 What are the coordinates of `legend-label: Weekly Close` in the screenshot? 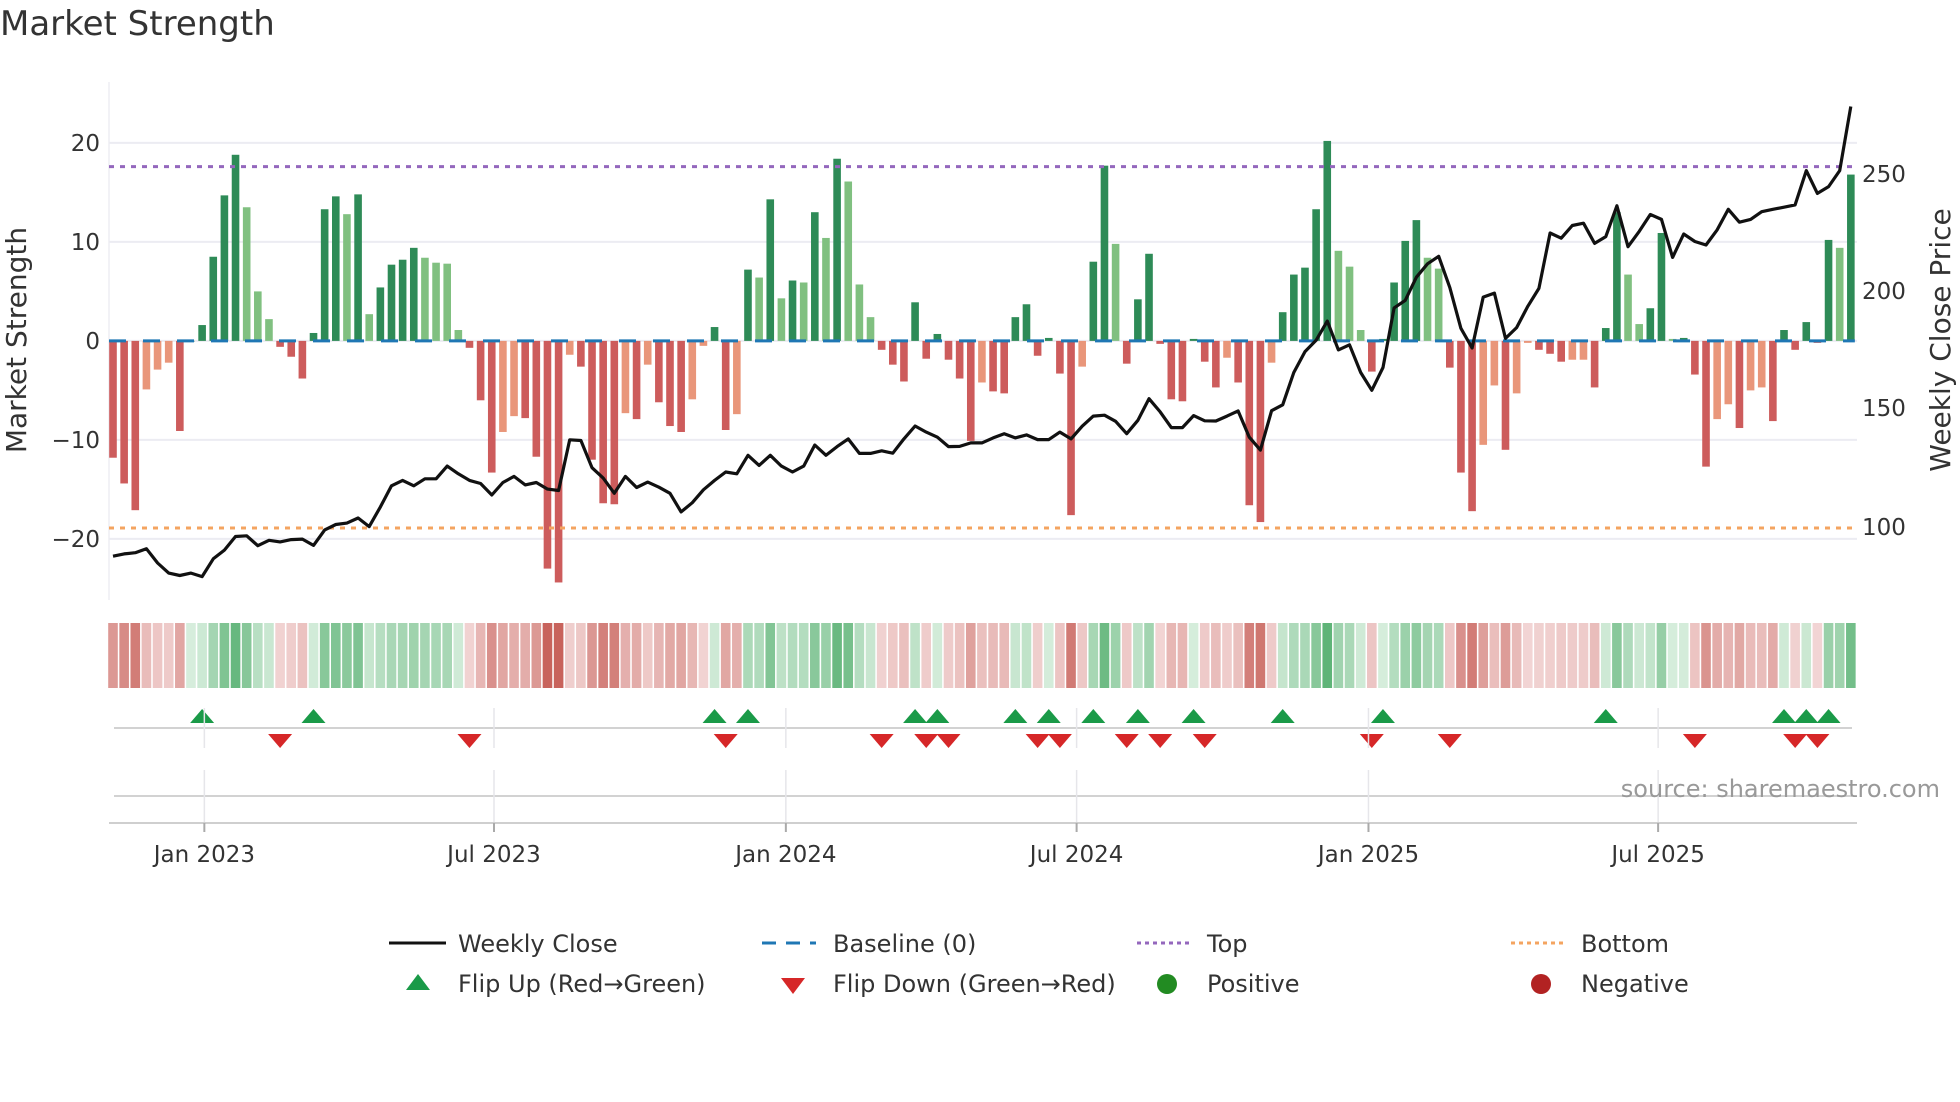 It's located at (538, 944).